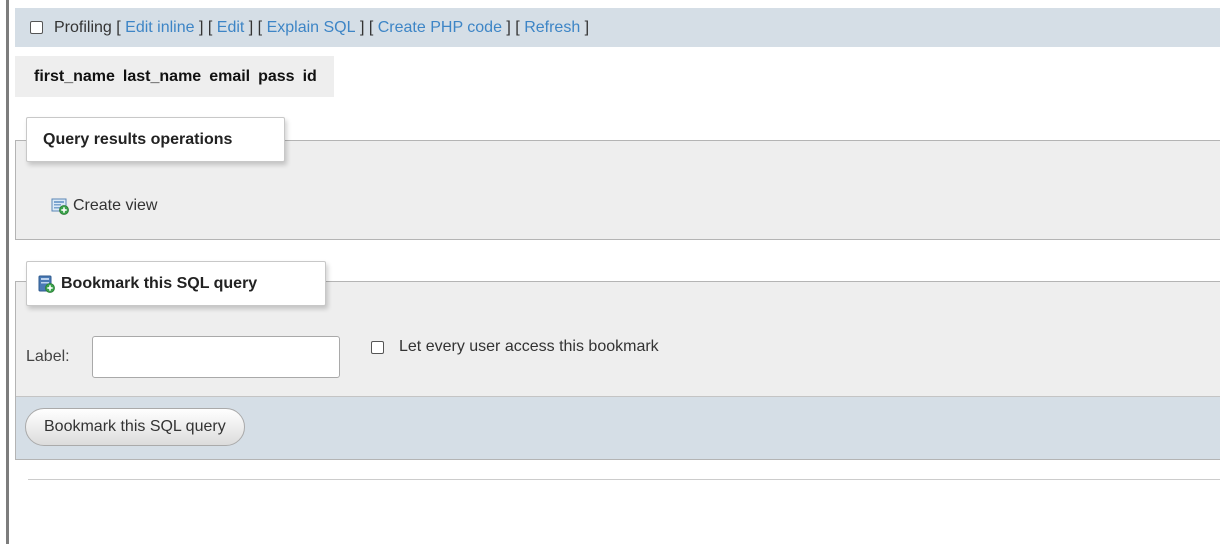  I want to click on create-view-link: Create view, so click(104, 206).